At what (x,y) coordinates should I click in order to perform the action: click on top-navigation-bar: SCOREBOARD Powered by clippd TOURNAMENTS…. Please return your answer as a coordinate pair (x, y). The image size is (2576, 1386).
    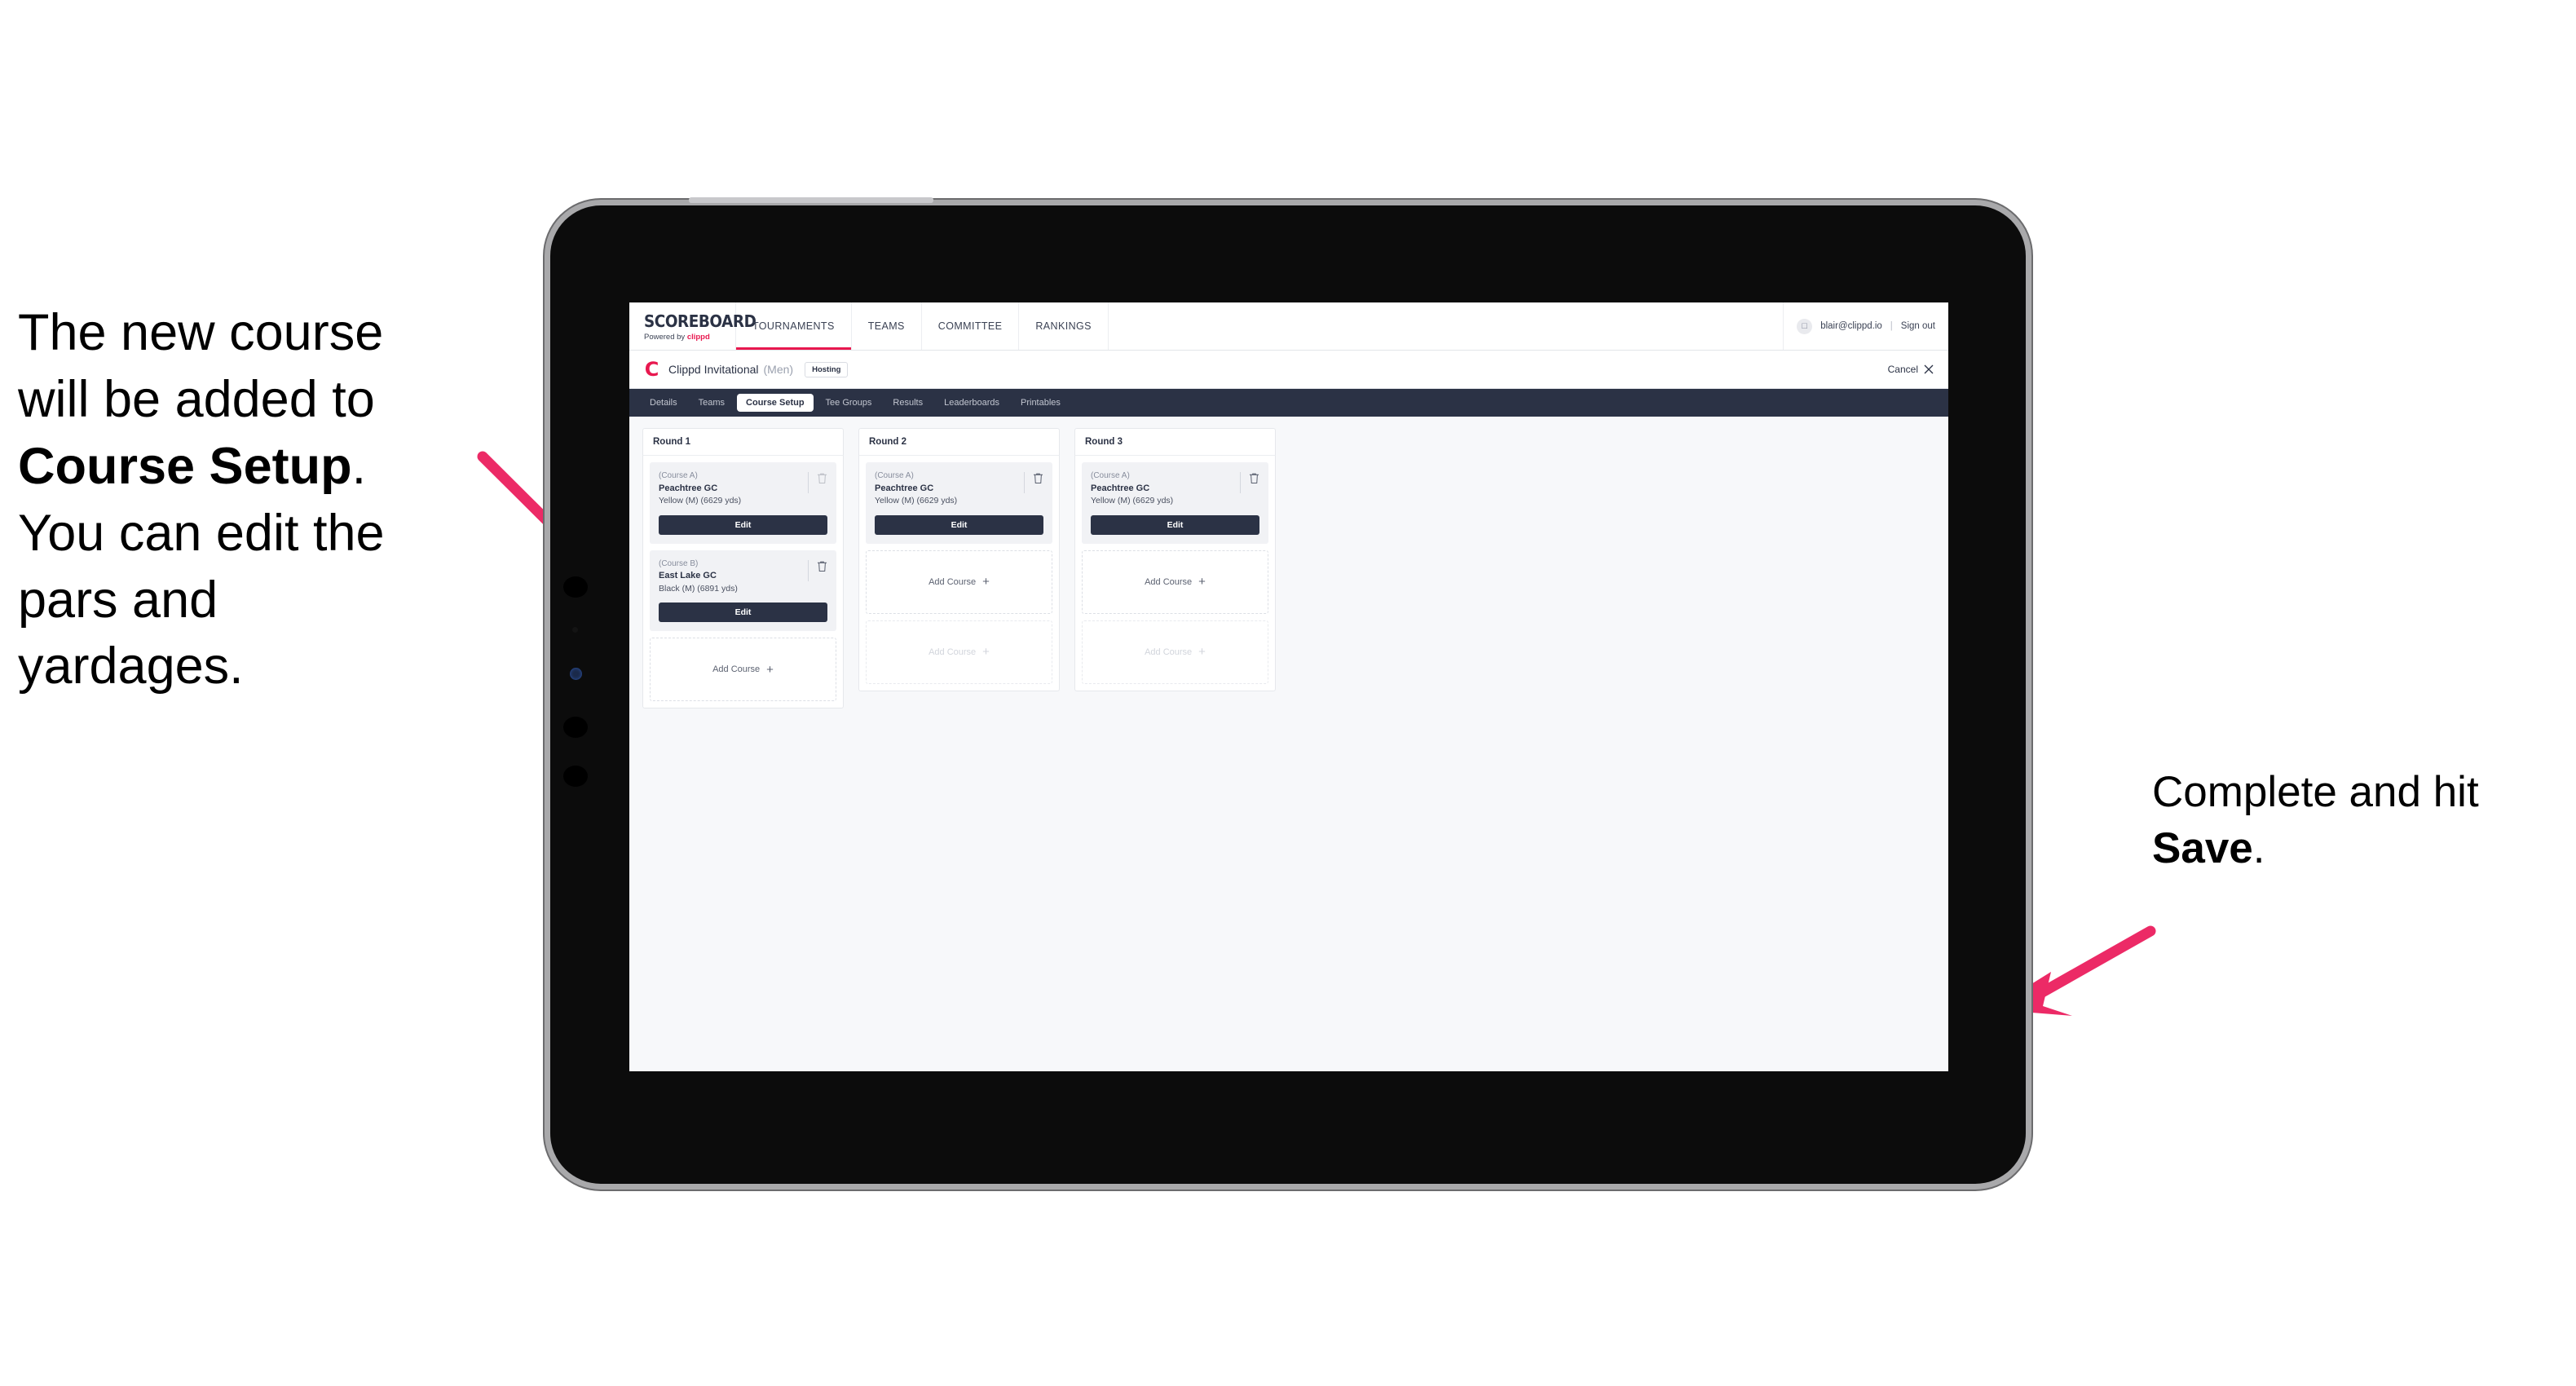
    Looking at the image, I should click on (1288, 326).